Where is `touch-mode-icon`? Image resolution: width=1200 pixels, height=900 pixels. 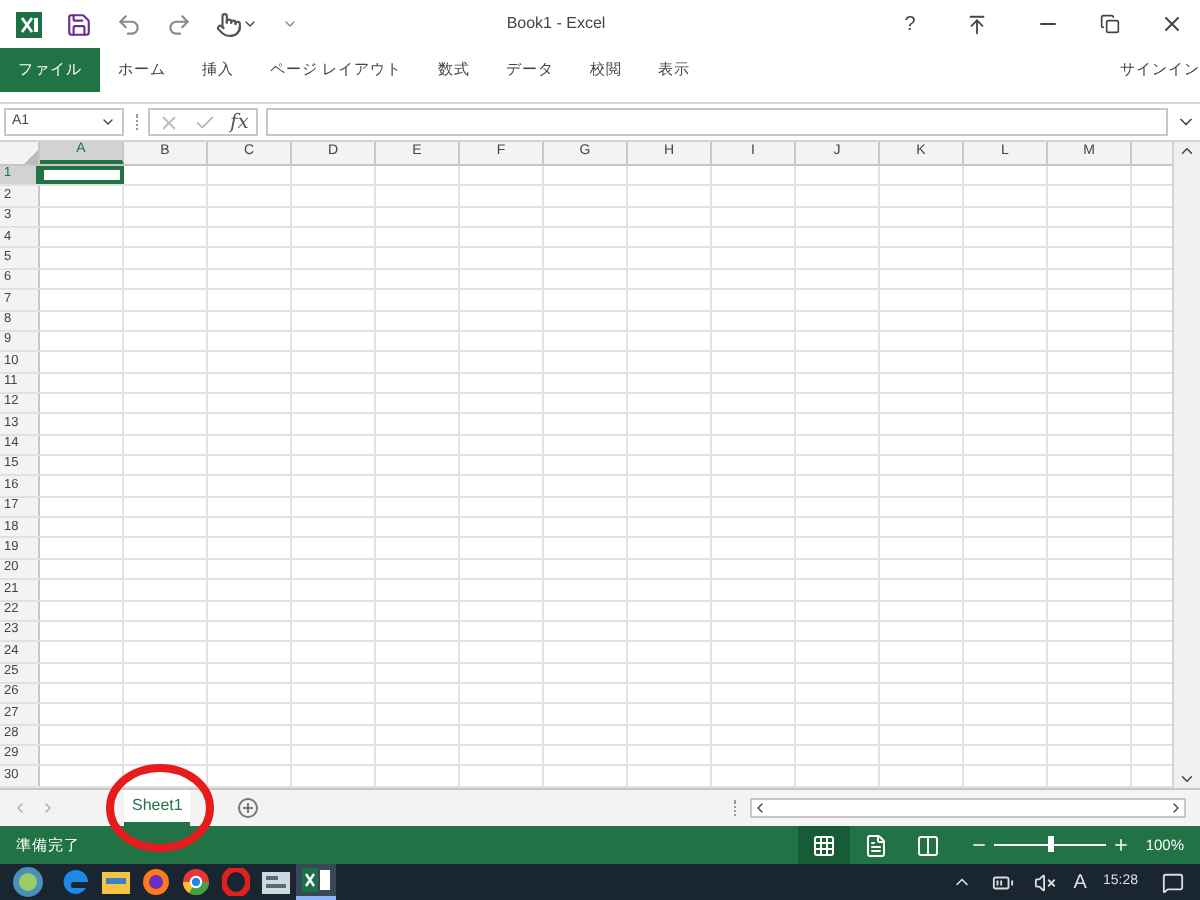
touch-mode-icon is located at coordinates (229, 24).